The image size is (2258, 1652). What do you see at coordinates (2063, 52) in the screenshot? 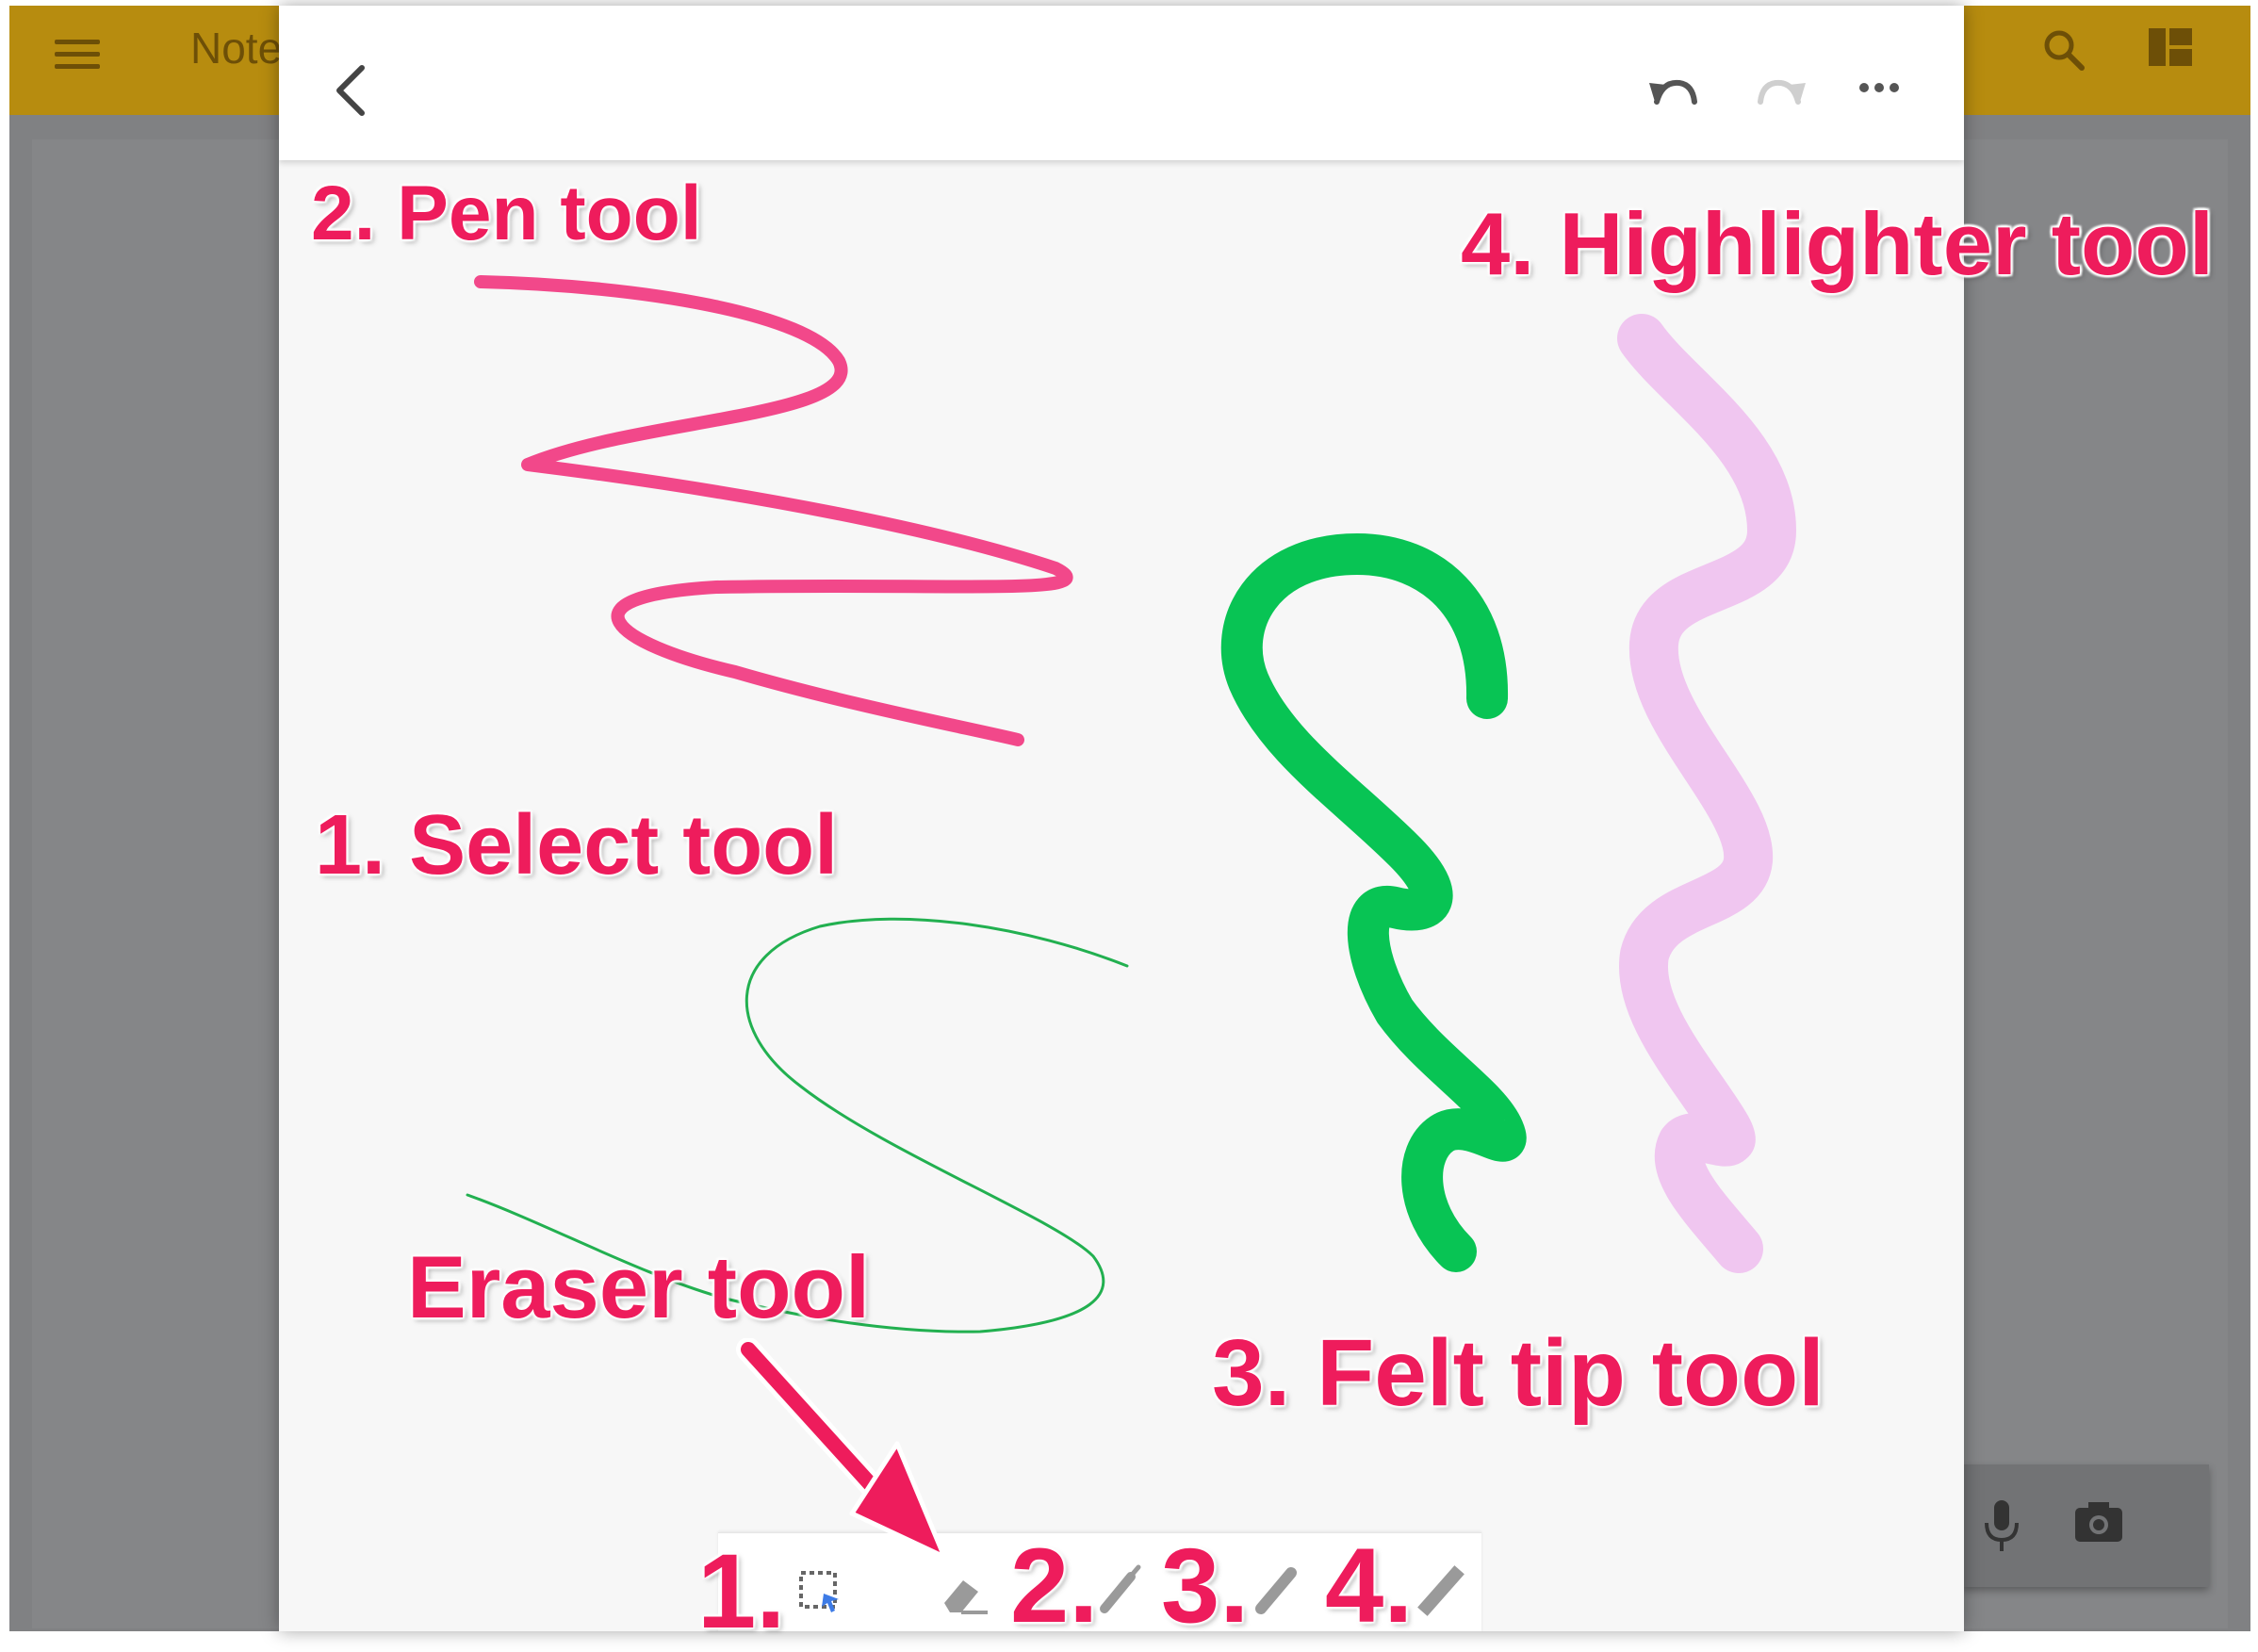
I see `search-icon` at bounding box center [2063, 52].